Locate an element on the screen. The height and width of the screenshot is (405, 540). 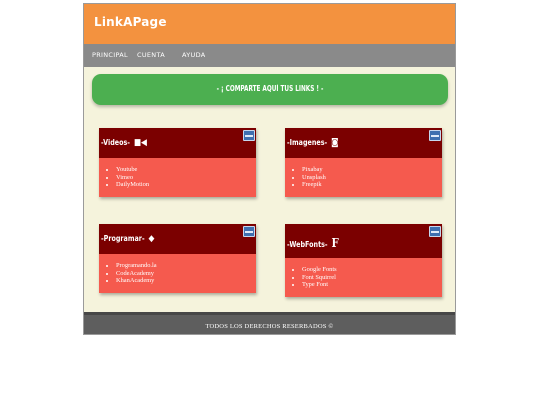
footer-bar: TODOS LOS DERECHOS RESERBADOS © is located at coordinates (269, 323).